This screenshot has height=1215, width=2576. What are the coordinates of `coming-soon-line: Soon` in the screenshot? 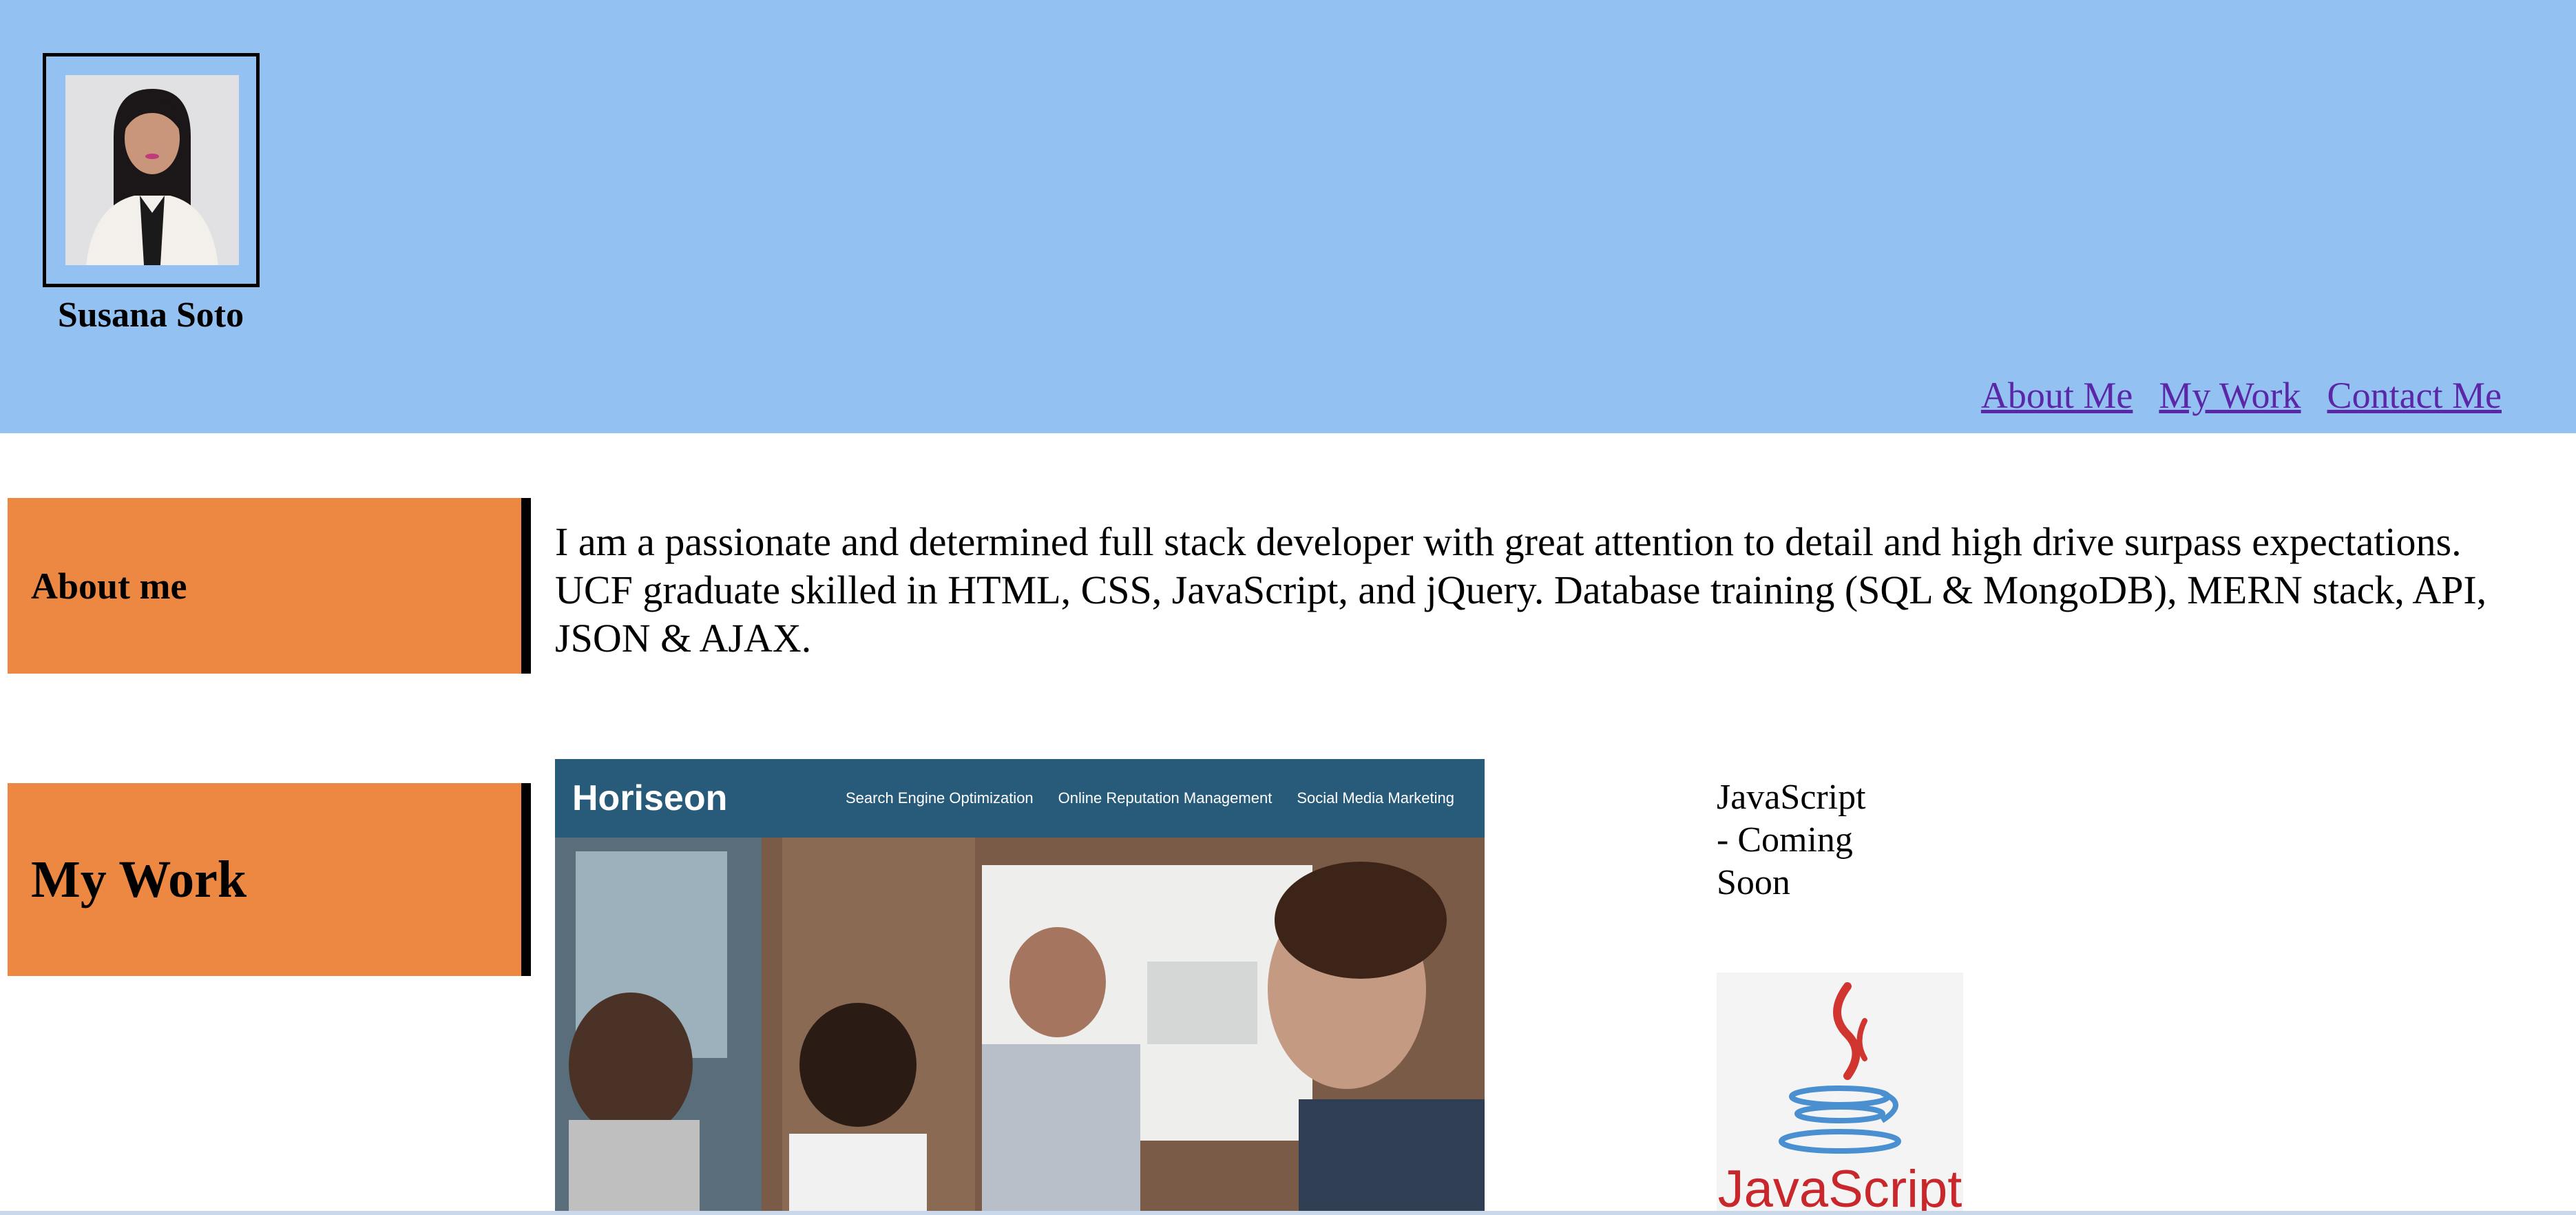 It's located at (1753, 883).